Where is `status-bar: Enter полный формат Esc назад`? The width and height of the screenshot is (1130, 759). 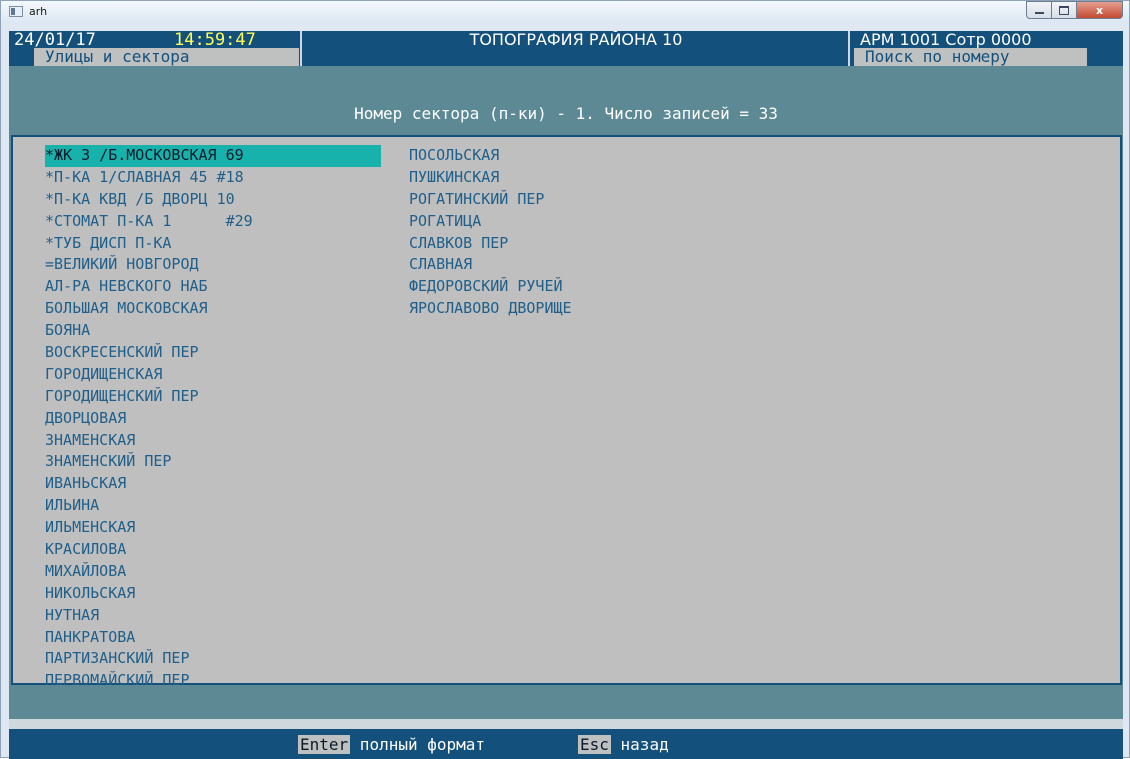
status-bar: Enter полный формат Esc назад is located at coordinates (566, 744).